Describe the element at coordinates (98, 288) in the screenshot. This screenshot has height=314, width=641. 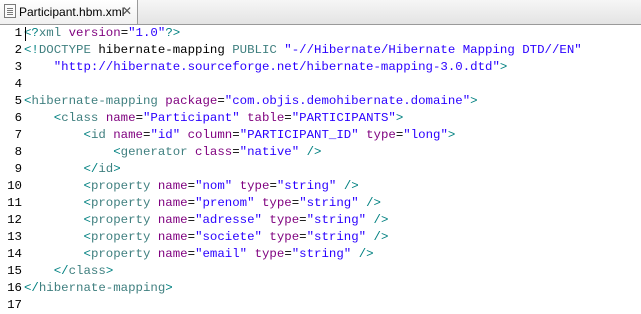
I see `code-text: </hibernate-mapping>` at that location.